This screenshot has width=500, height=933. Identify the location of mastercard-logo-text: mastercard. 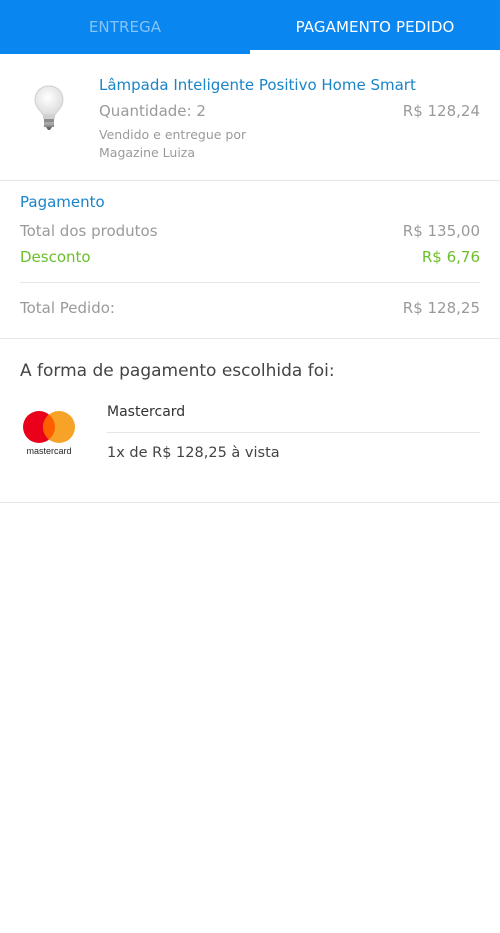
(48, 451).